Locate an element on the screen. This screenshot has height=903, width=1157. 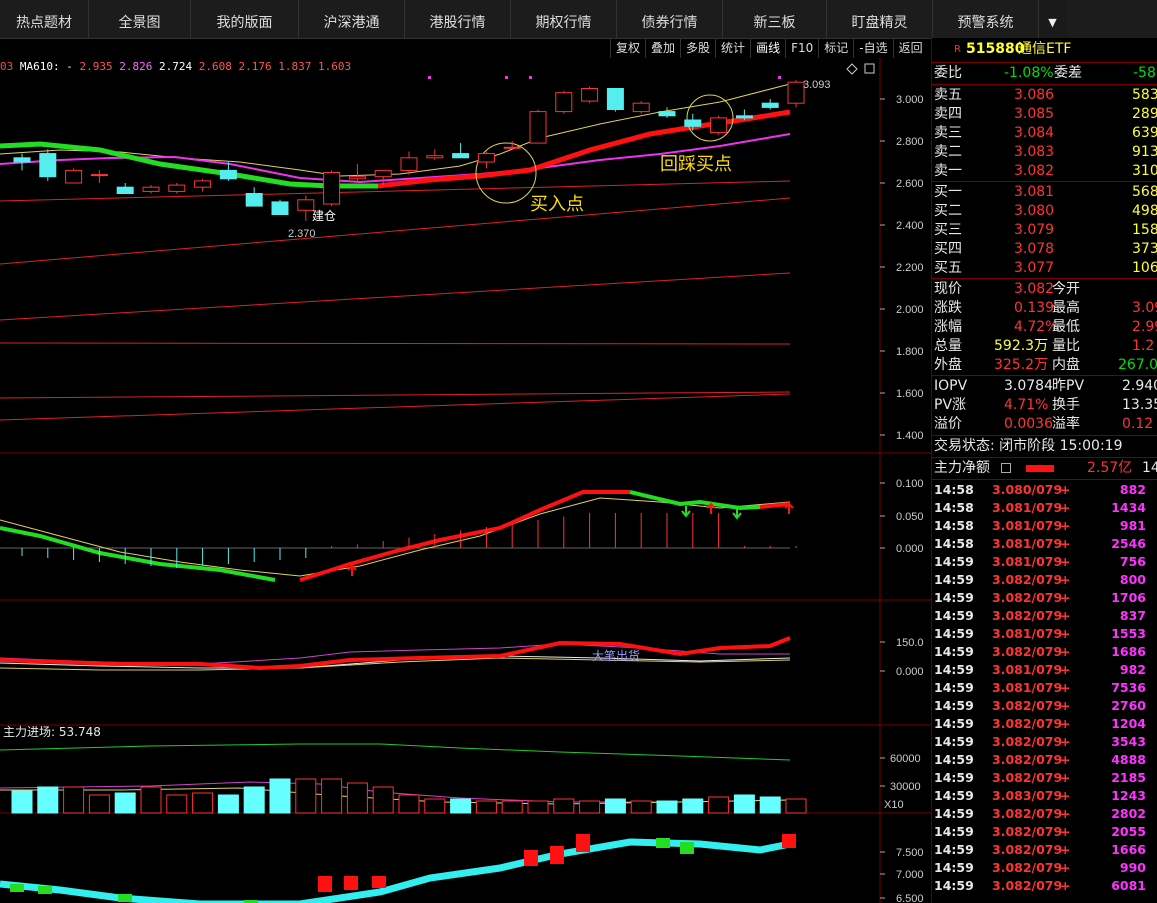
long-ma-line is located at coordinates (395, 343).